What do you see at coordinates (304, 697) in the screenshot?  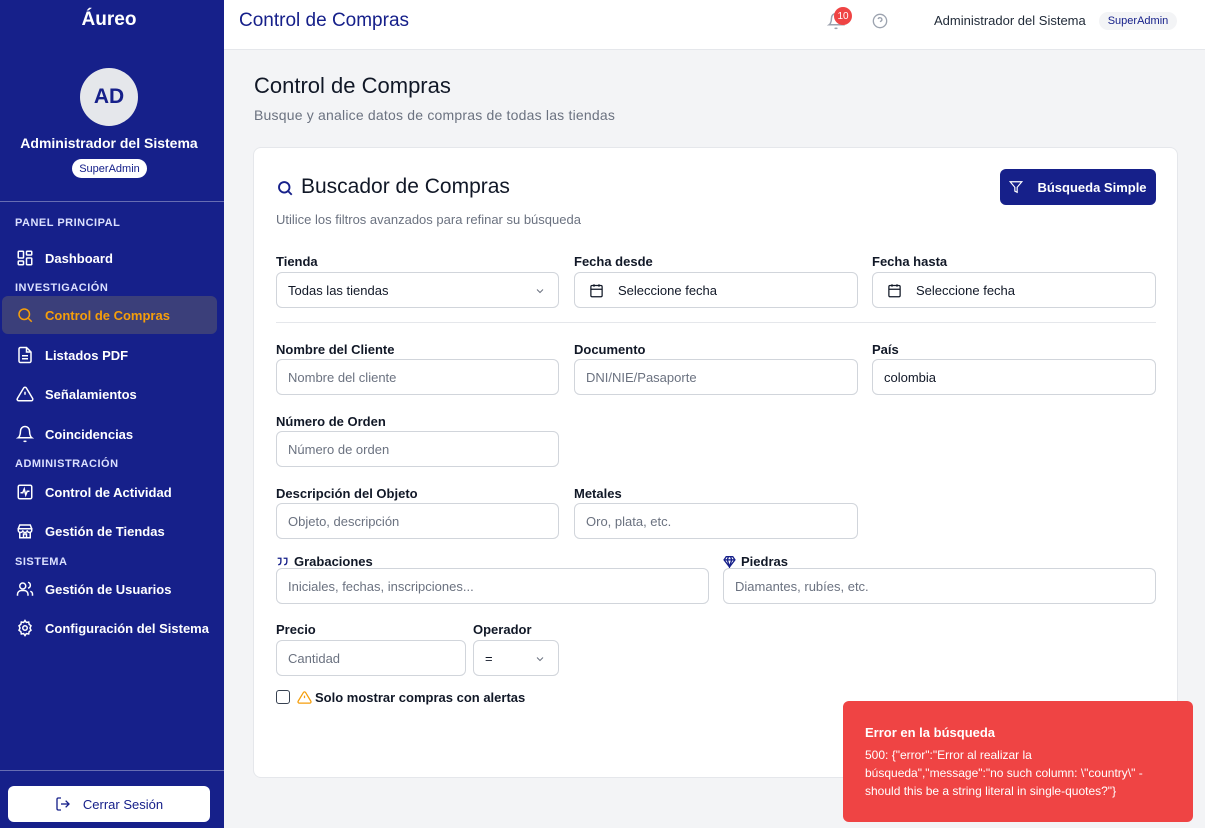 I see `warning-icon` at bounding box center [304, 697].